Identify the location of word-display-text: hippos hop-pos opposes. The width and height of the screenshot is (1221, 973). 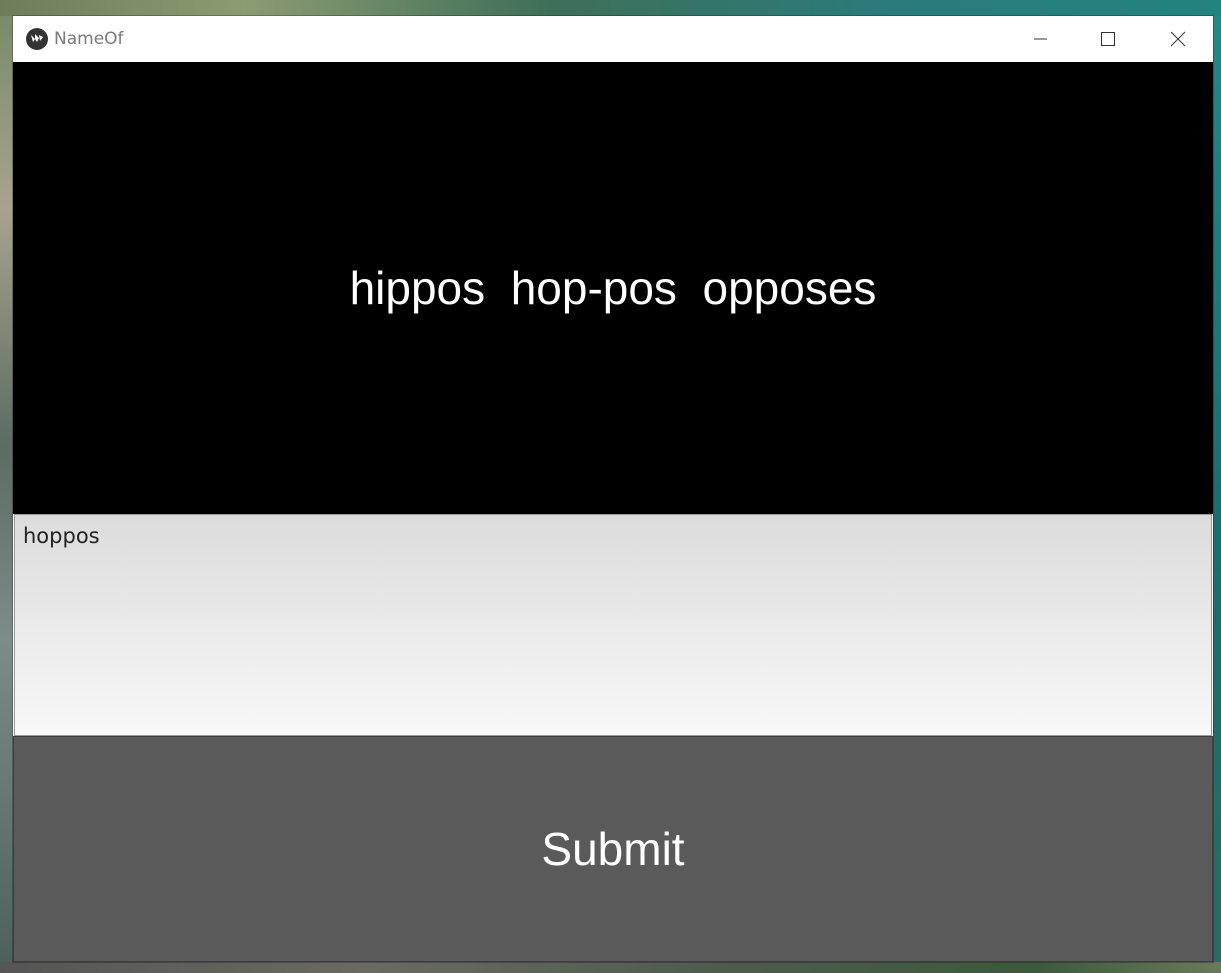
(613, 287).